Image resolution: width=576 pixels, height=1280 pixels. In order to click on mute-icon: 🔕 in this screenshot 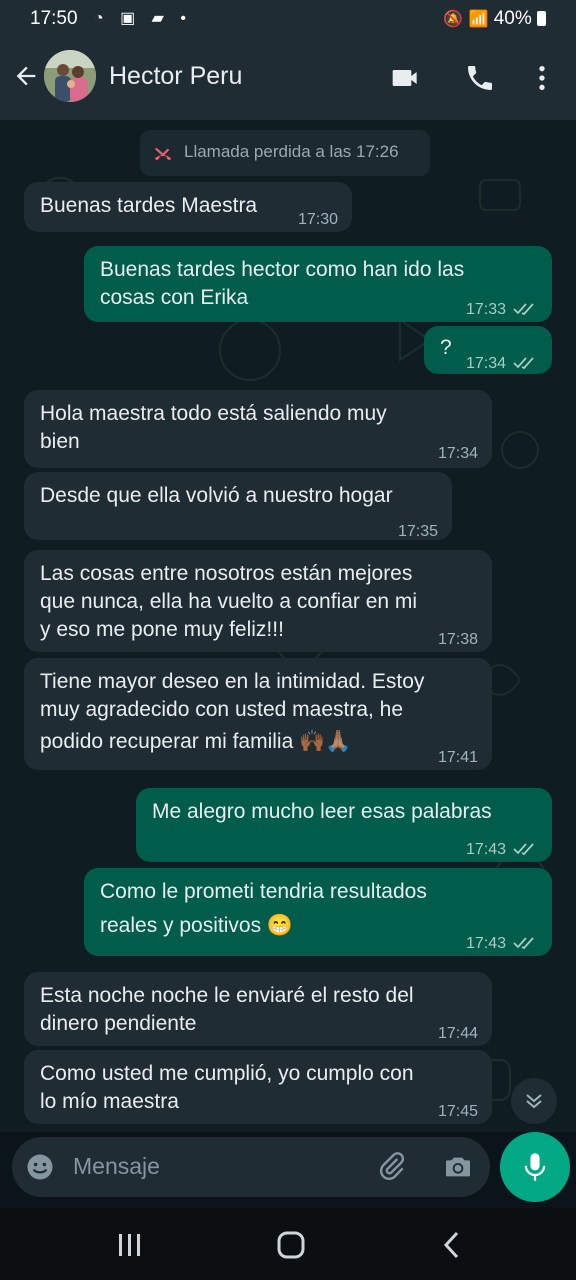, I will do `click(453, 19)`.